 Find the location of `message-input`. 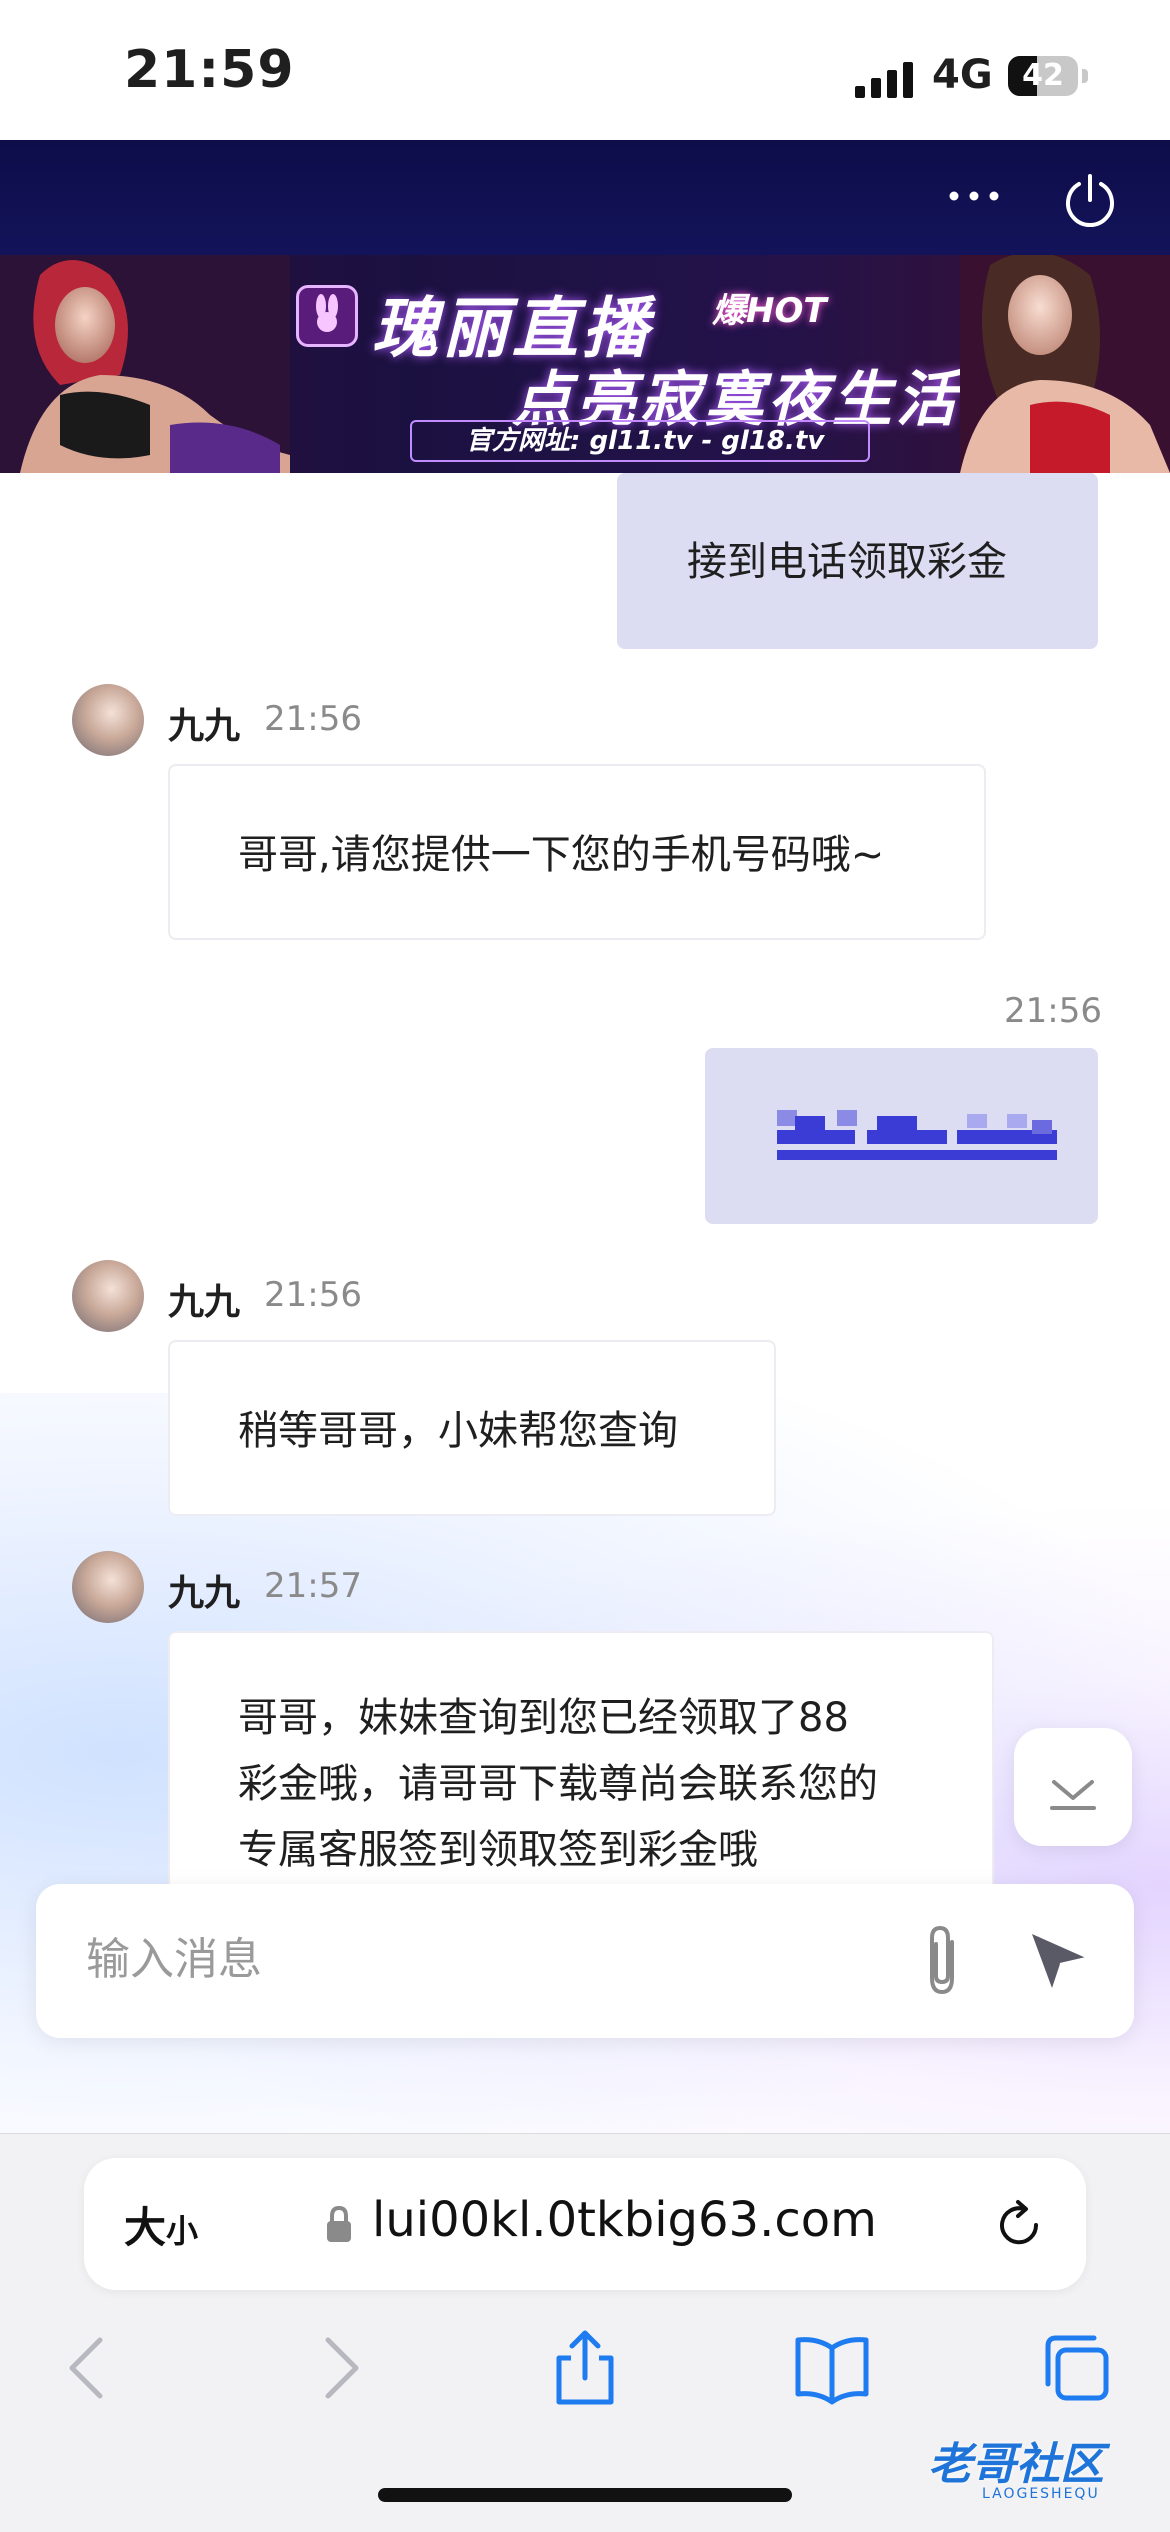

message-input is located at coordinates (486, 1959).